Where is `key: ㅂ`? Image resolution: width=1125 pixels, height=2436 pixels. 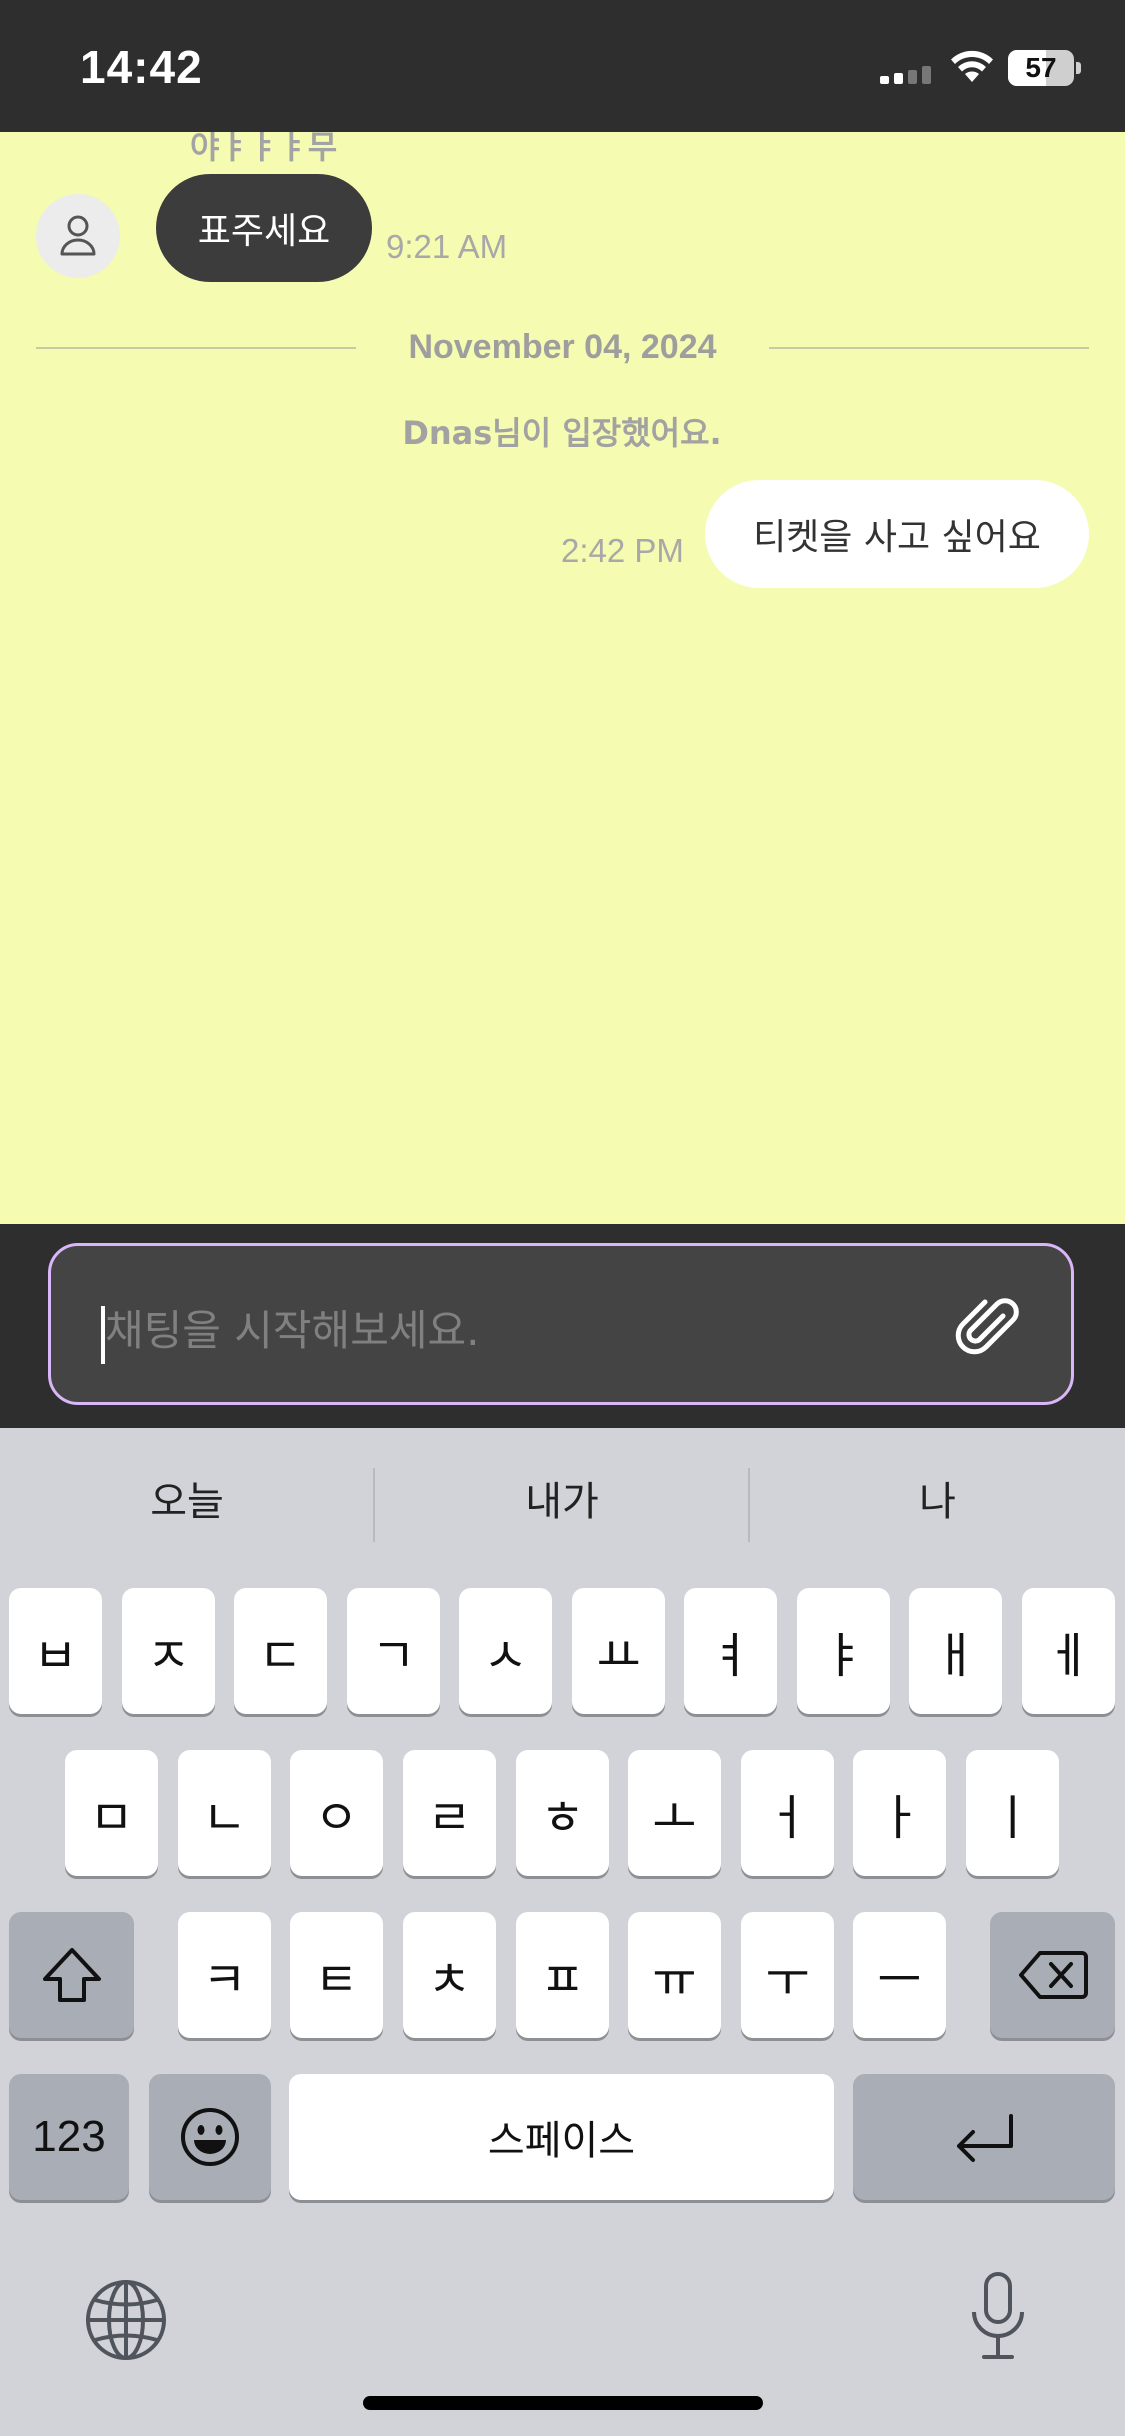 key: ㅂ is located at coordinates (55, 1651).